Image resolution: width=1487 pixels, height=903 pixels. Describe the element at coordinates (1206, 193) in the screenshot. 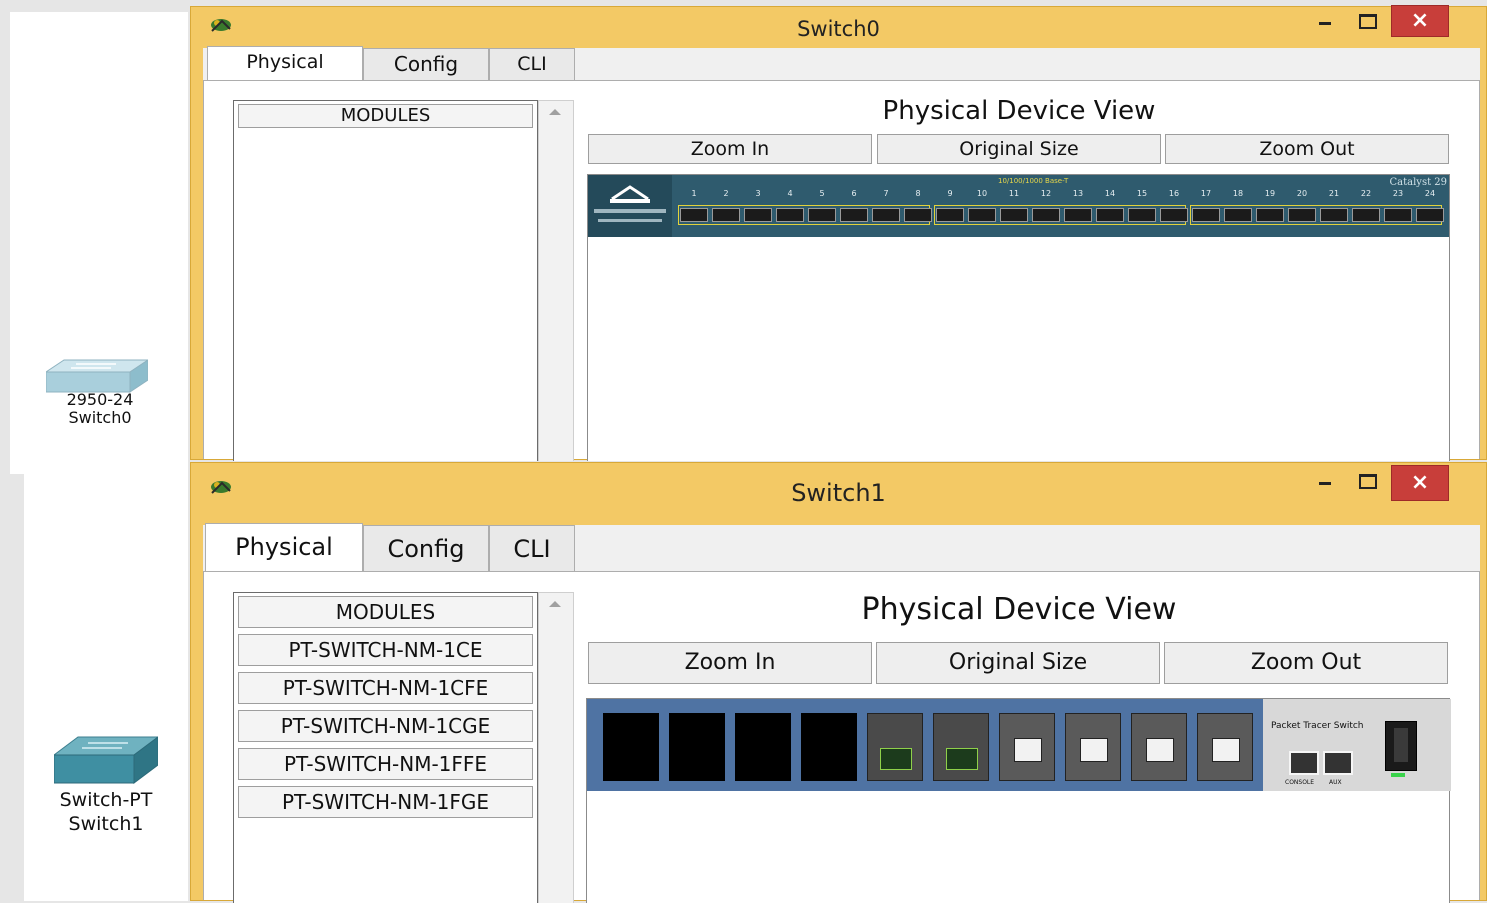

I see `port-number-label: 17` at that location.